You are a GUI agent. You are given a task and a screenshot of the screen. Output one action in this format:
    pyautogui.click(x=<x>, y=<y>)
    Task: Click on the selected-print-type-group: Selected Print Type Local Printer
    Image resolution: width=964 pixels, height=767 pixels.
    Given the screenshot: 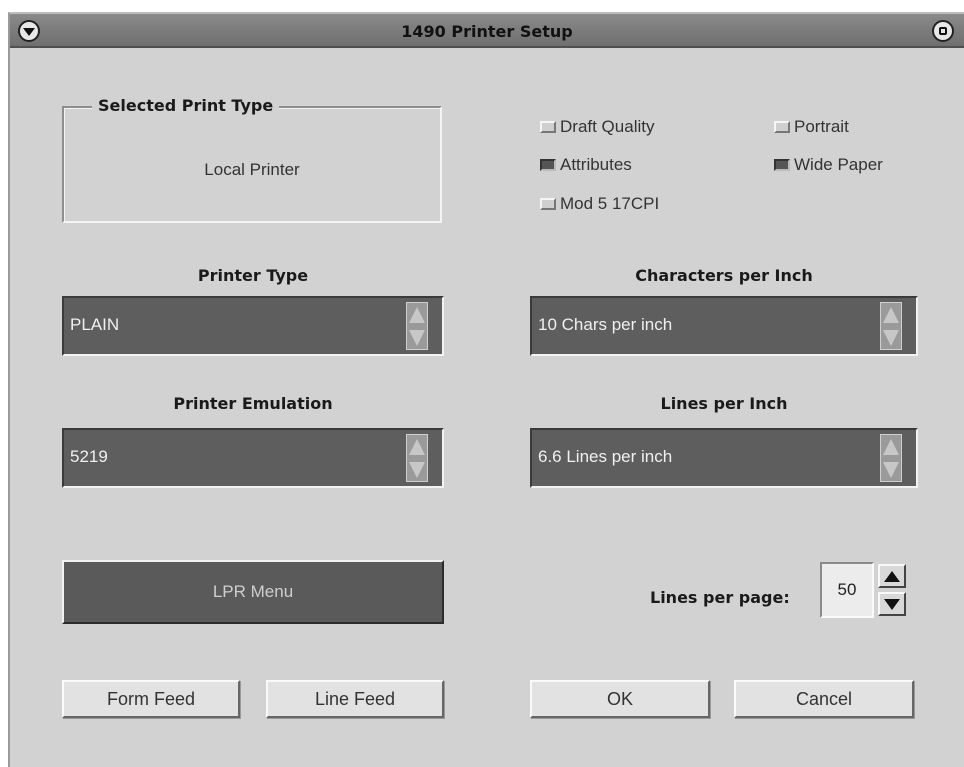 What is the action you would take?
    pyautogui.click(x=252, y=159)
    